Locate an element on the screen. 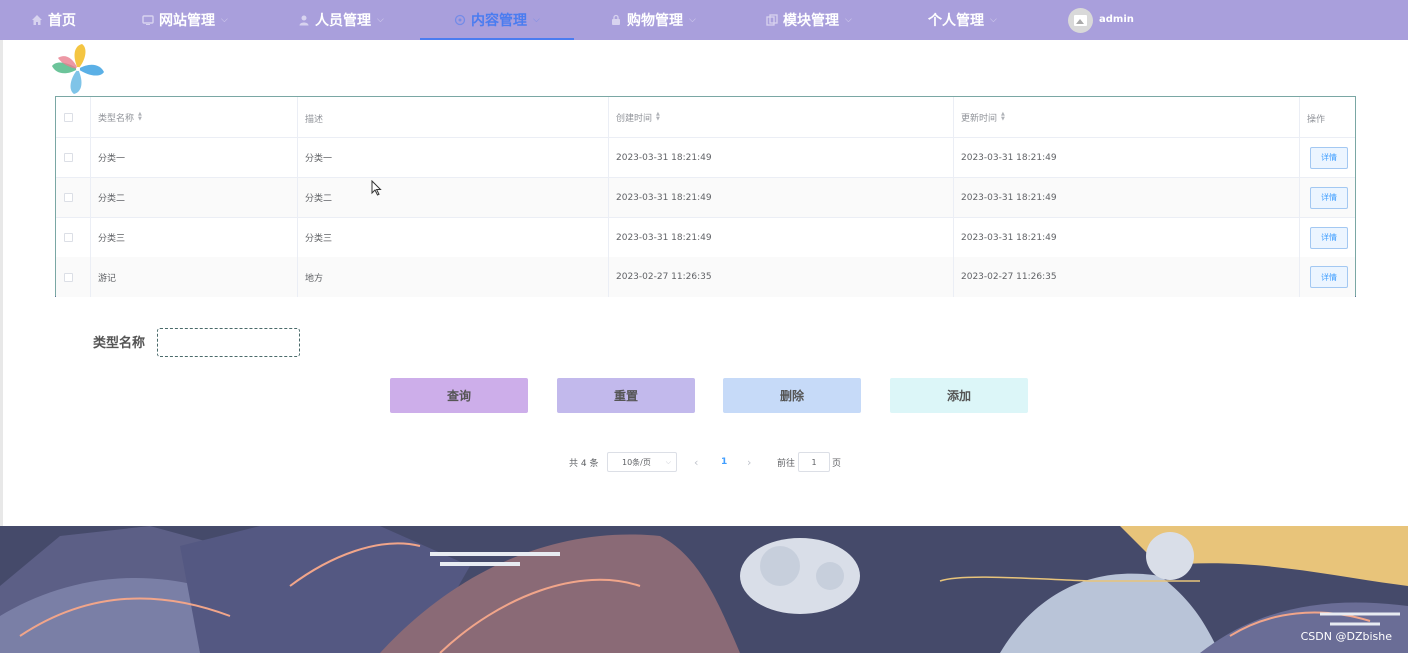 The height and width of the screenshot is (653, 1408). query-button: 查询 is located at coordinates (459, 395).